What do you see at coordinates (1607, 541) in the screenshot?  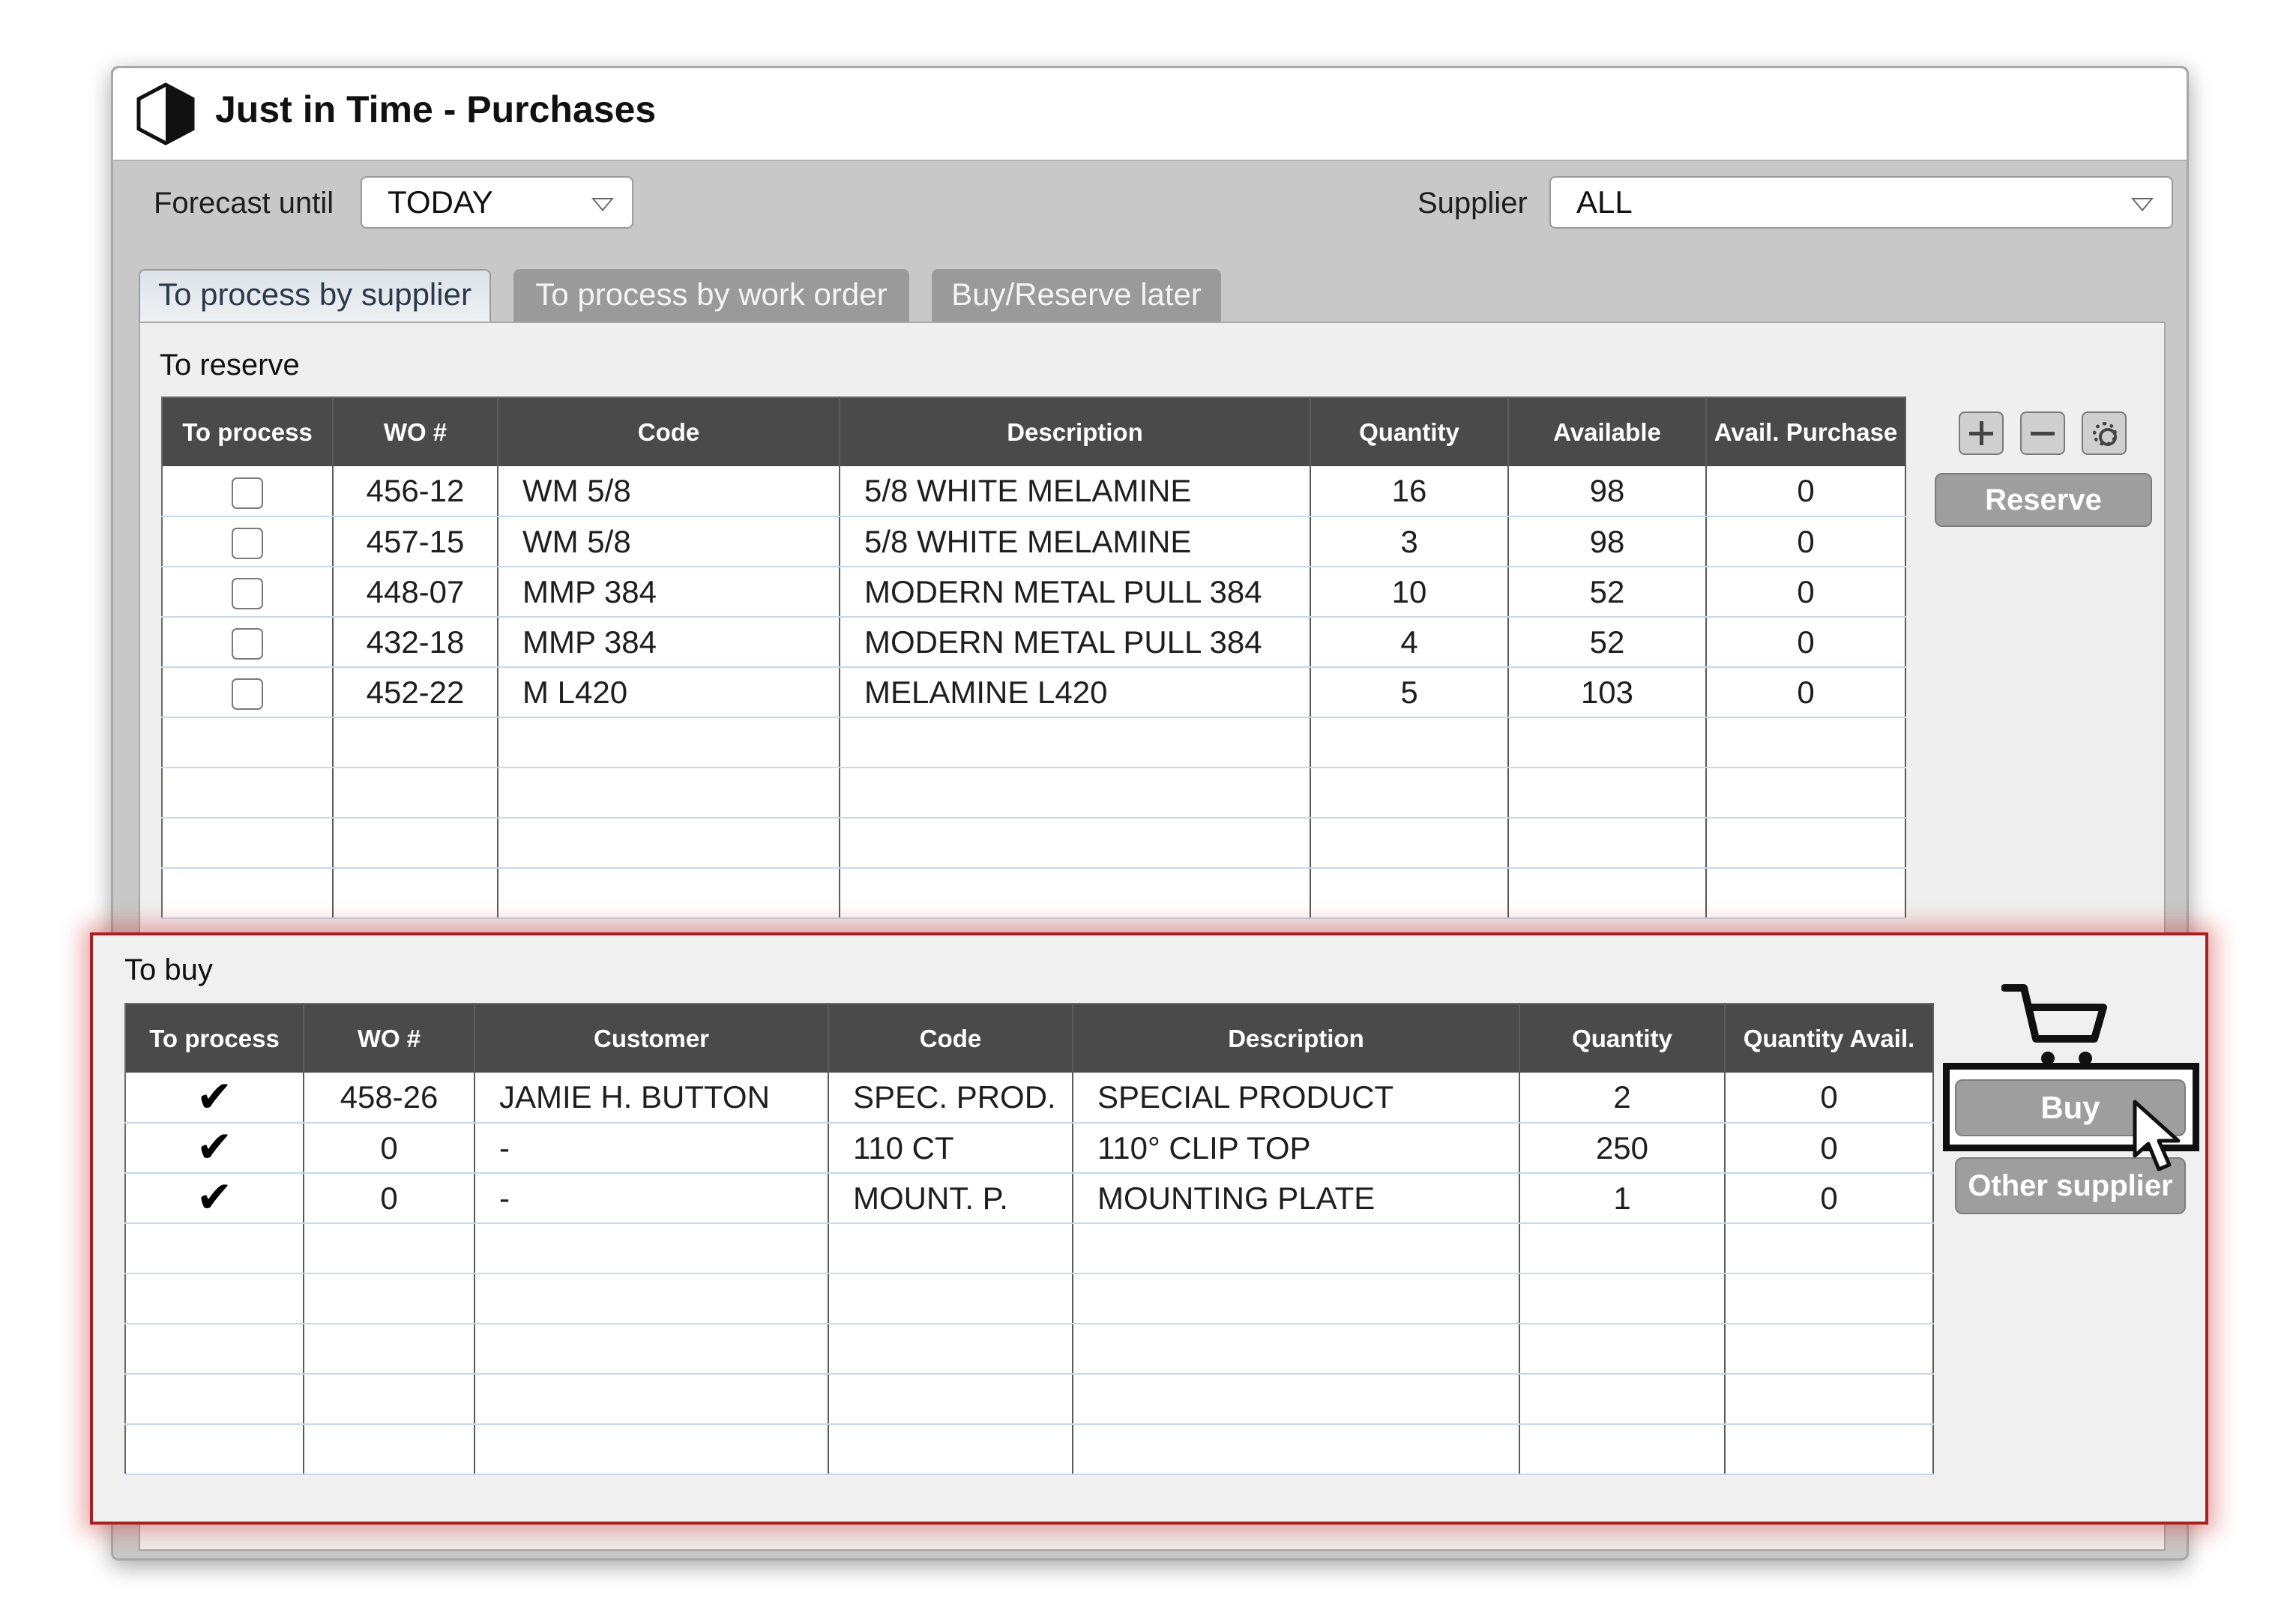 I see `available-cell: 98` at bounding box center [1607, 541].